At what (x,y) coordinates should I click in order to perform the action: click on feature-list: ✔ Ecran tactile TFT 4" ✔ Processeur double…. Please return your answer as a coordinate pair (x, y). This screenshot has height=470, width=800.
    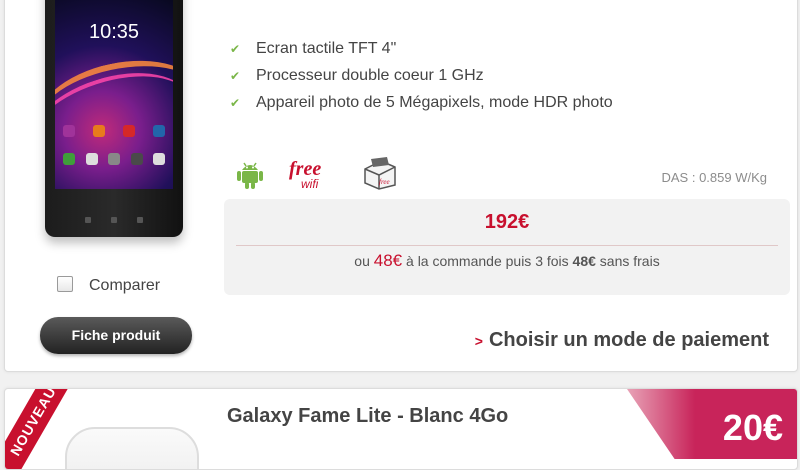
    Looking at the image, I should click on (421, 75).